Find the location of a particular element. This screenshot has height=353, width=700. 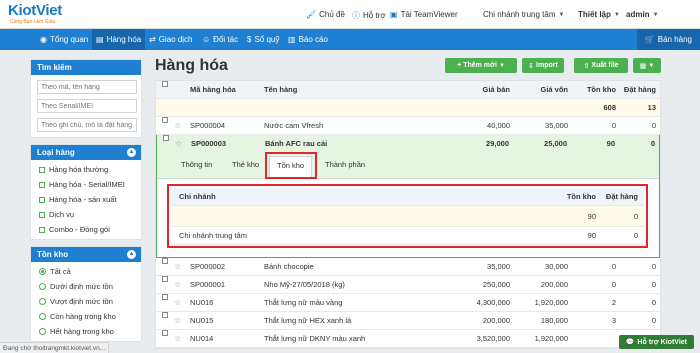

import-button: ⇩ Import is located at coordinates (543, 65).